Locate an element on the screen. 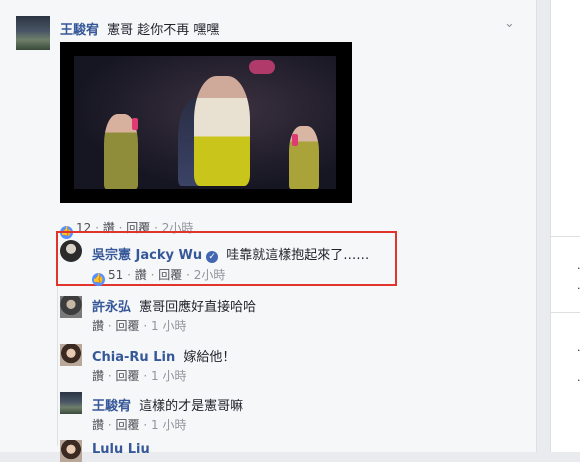  chevron-down-icon: ⌄ is located at coordinates (509, 23).